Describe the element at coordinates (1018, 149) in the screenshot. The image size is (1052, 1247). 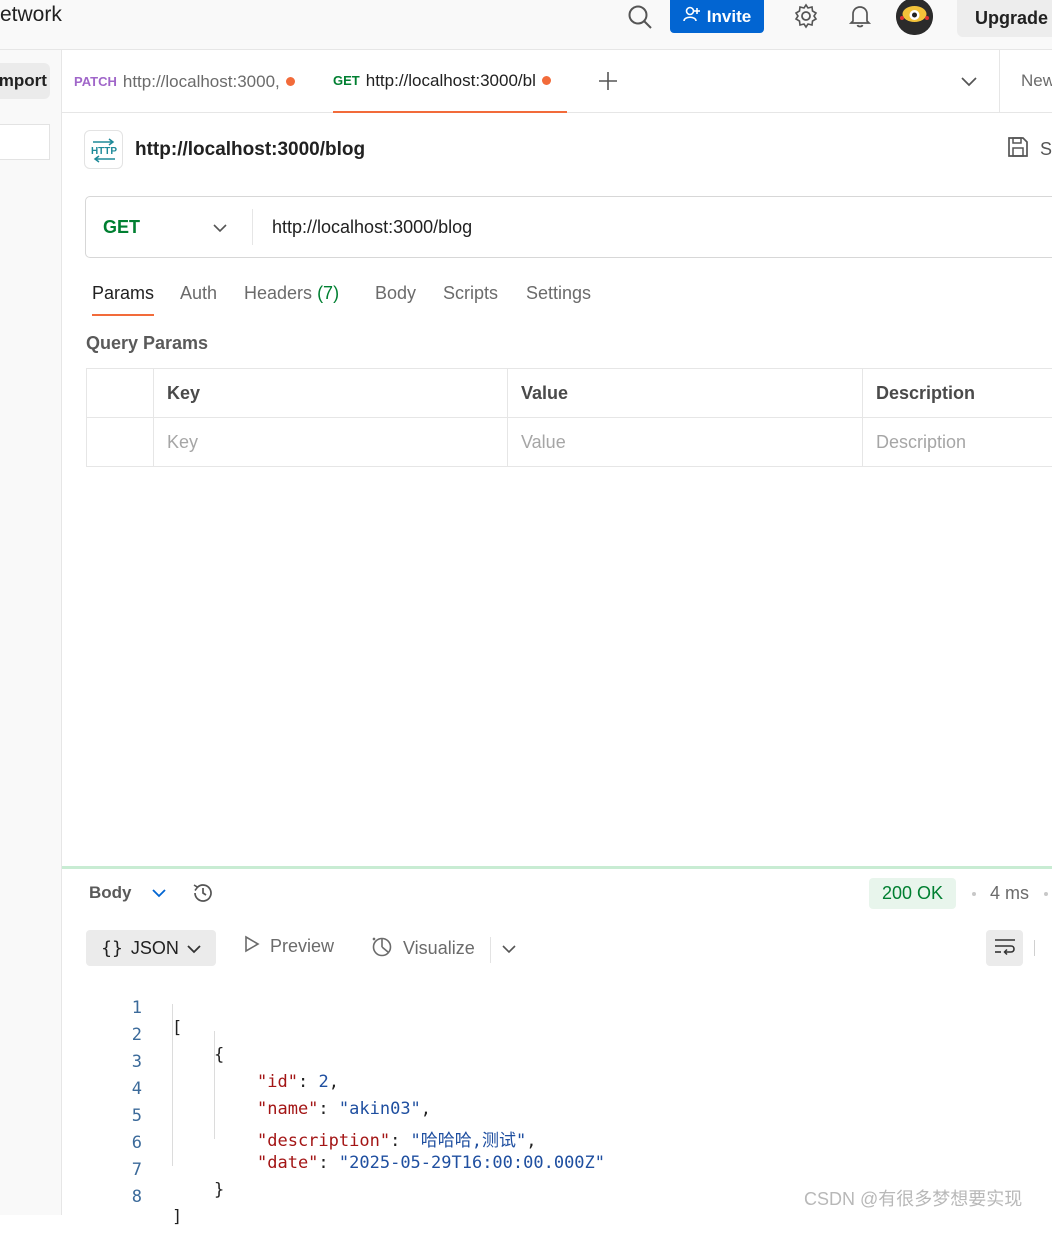
I see `save-icon` at that location.